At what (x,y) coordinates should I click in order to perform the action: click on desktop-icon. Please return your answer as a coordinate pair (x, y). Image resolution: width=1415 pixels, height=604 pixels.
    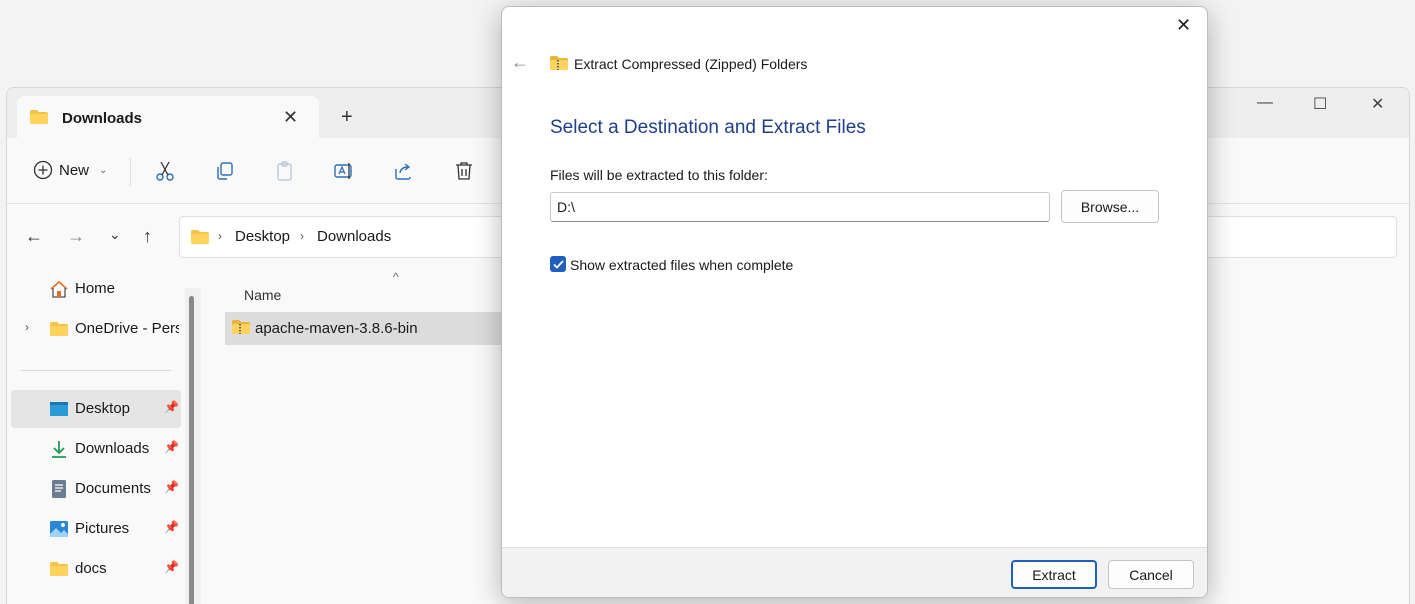
    Looking at the image, I should click on (59, 409).